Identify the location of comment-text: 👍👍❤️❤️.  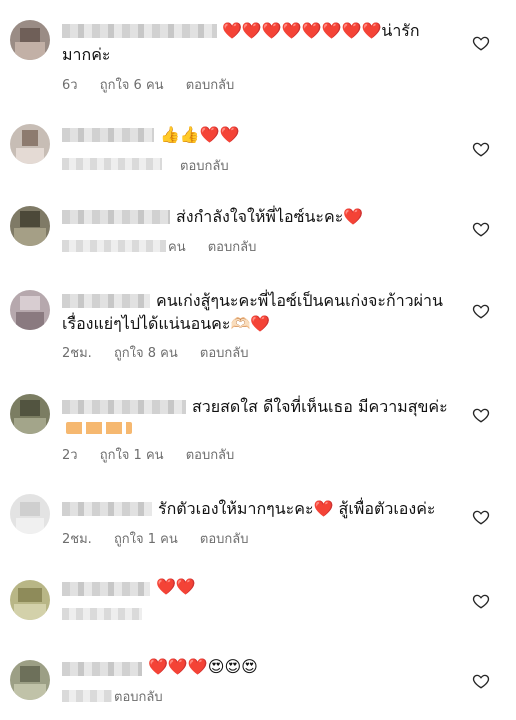
(200, 134).